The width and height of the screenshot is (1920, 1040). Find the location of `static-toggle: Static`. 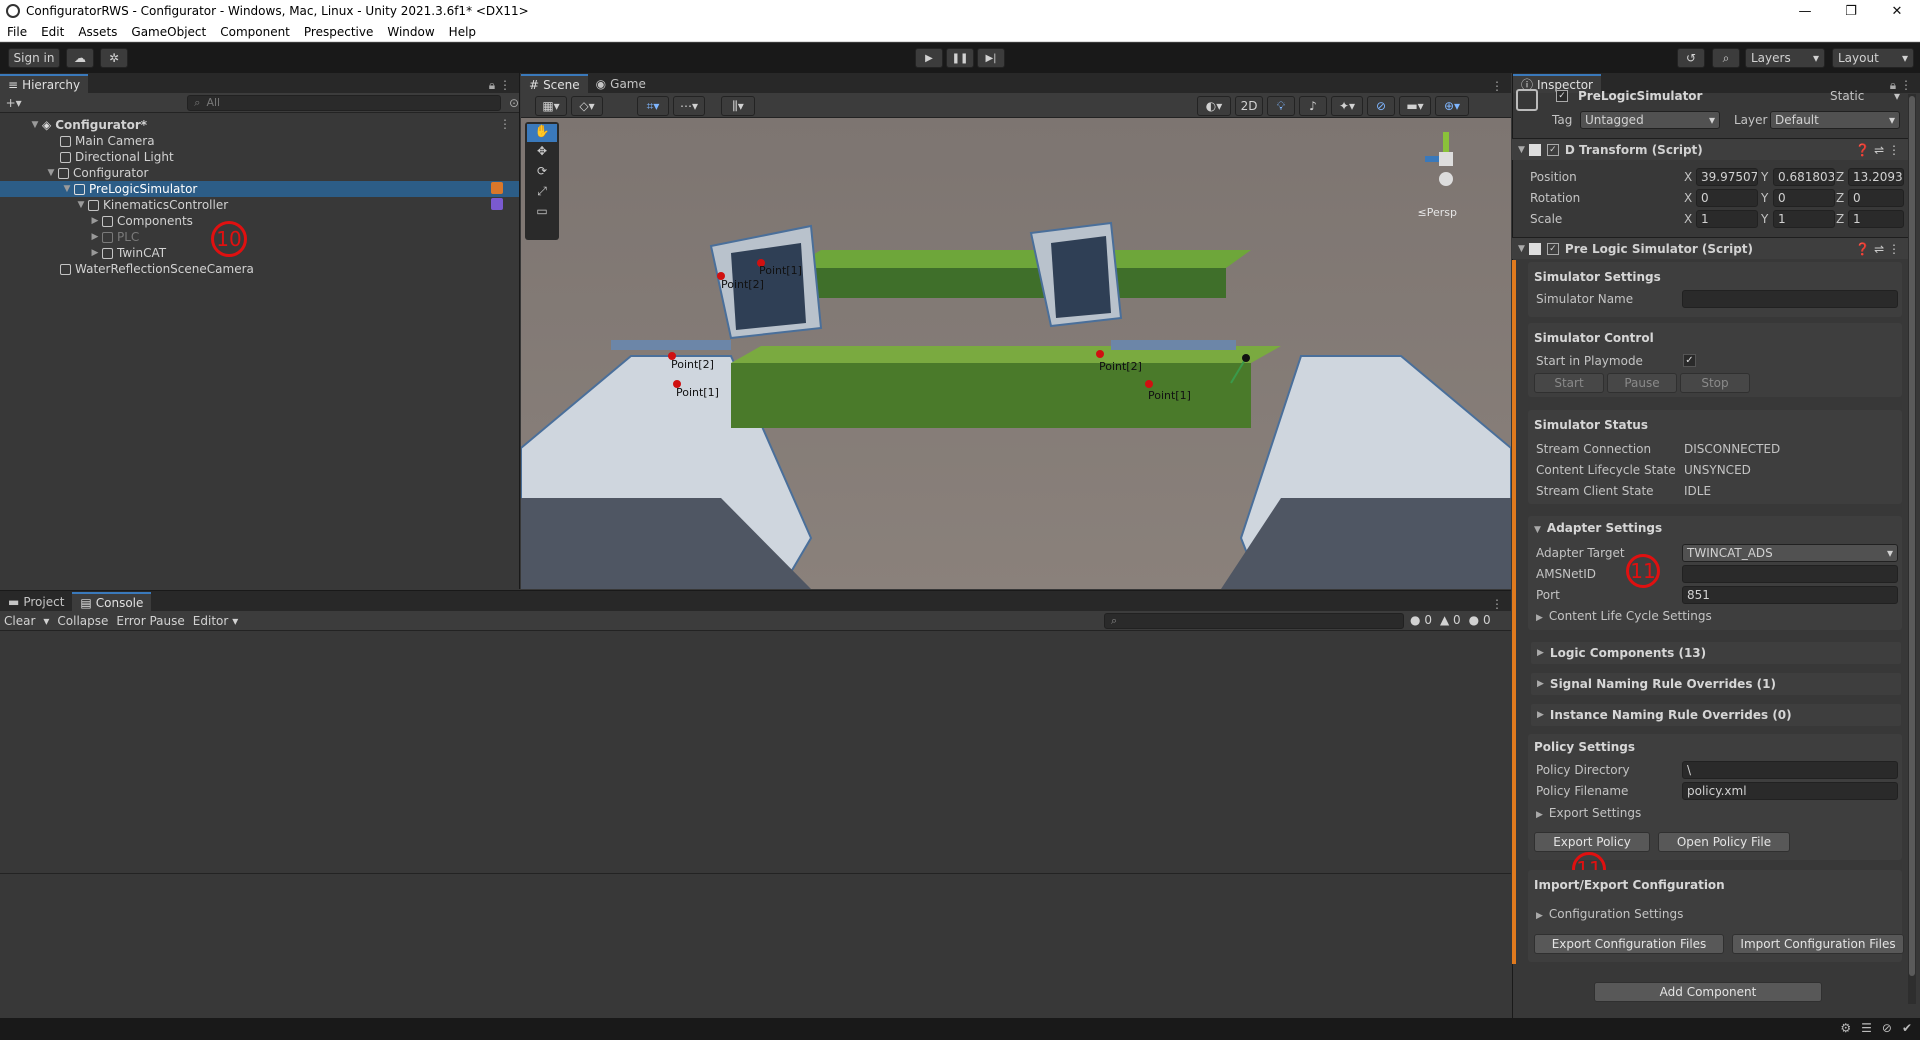

static-toggle: Static is located at coordinates (1847, 96).